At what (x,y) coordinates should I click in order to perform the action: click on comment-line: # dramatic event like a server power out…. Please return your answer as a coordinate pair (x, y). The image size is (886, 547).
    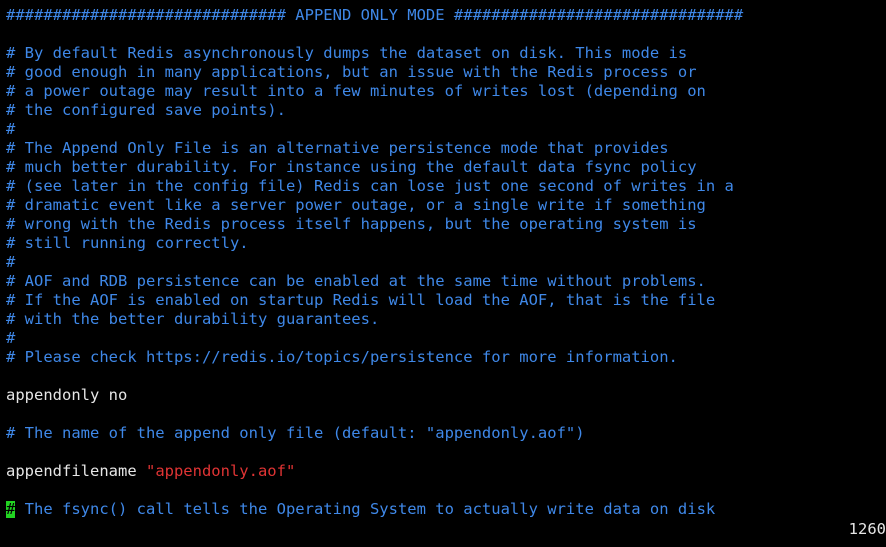
    Looking at the image, I should click on (356, 205).